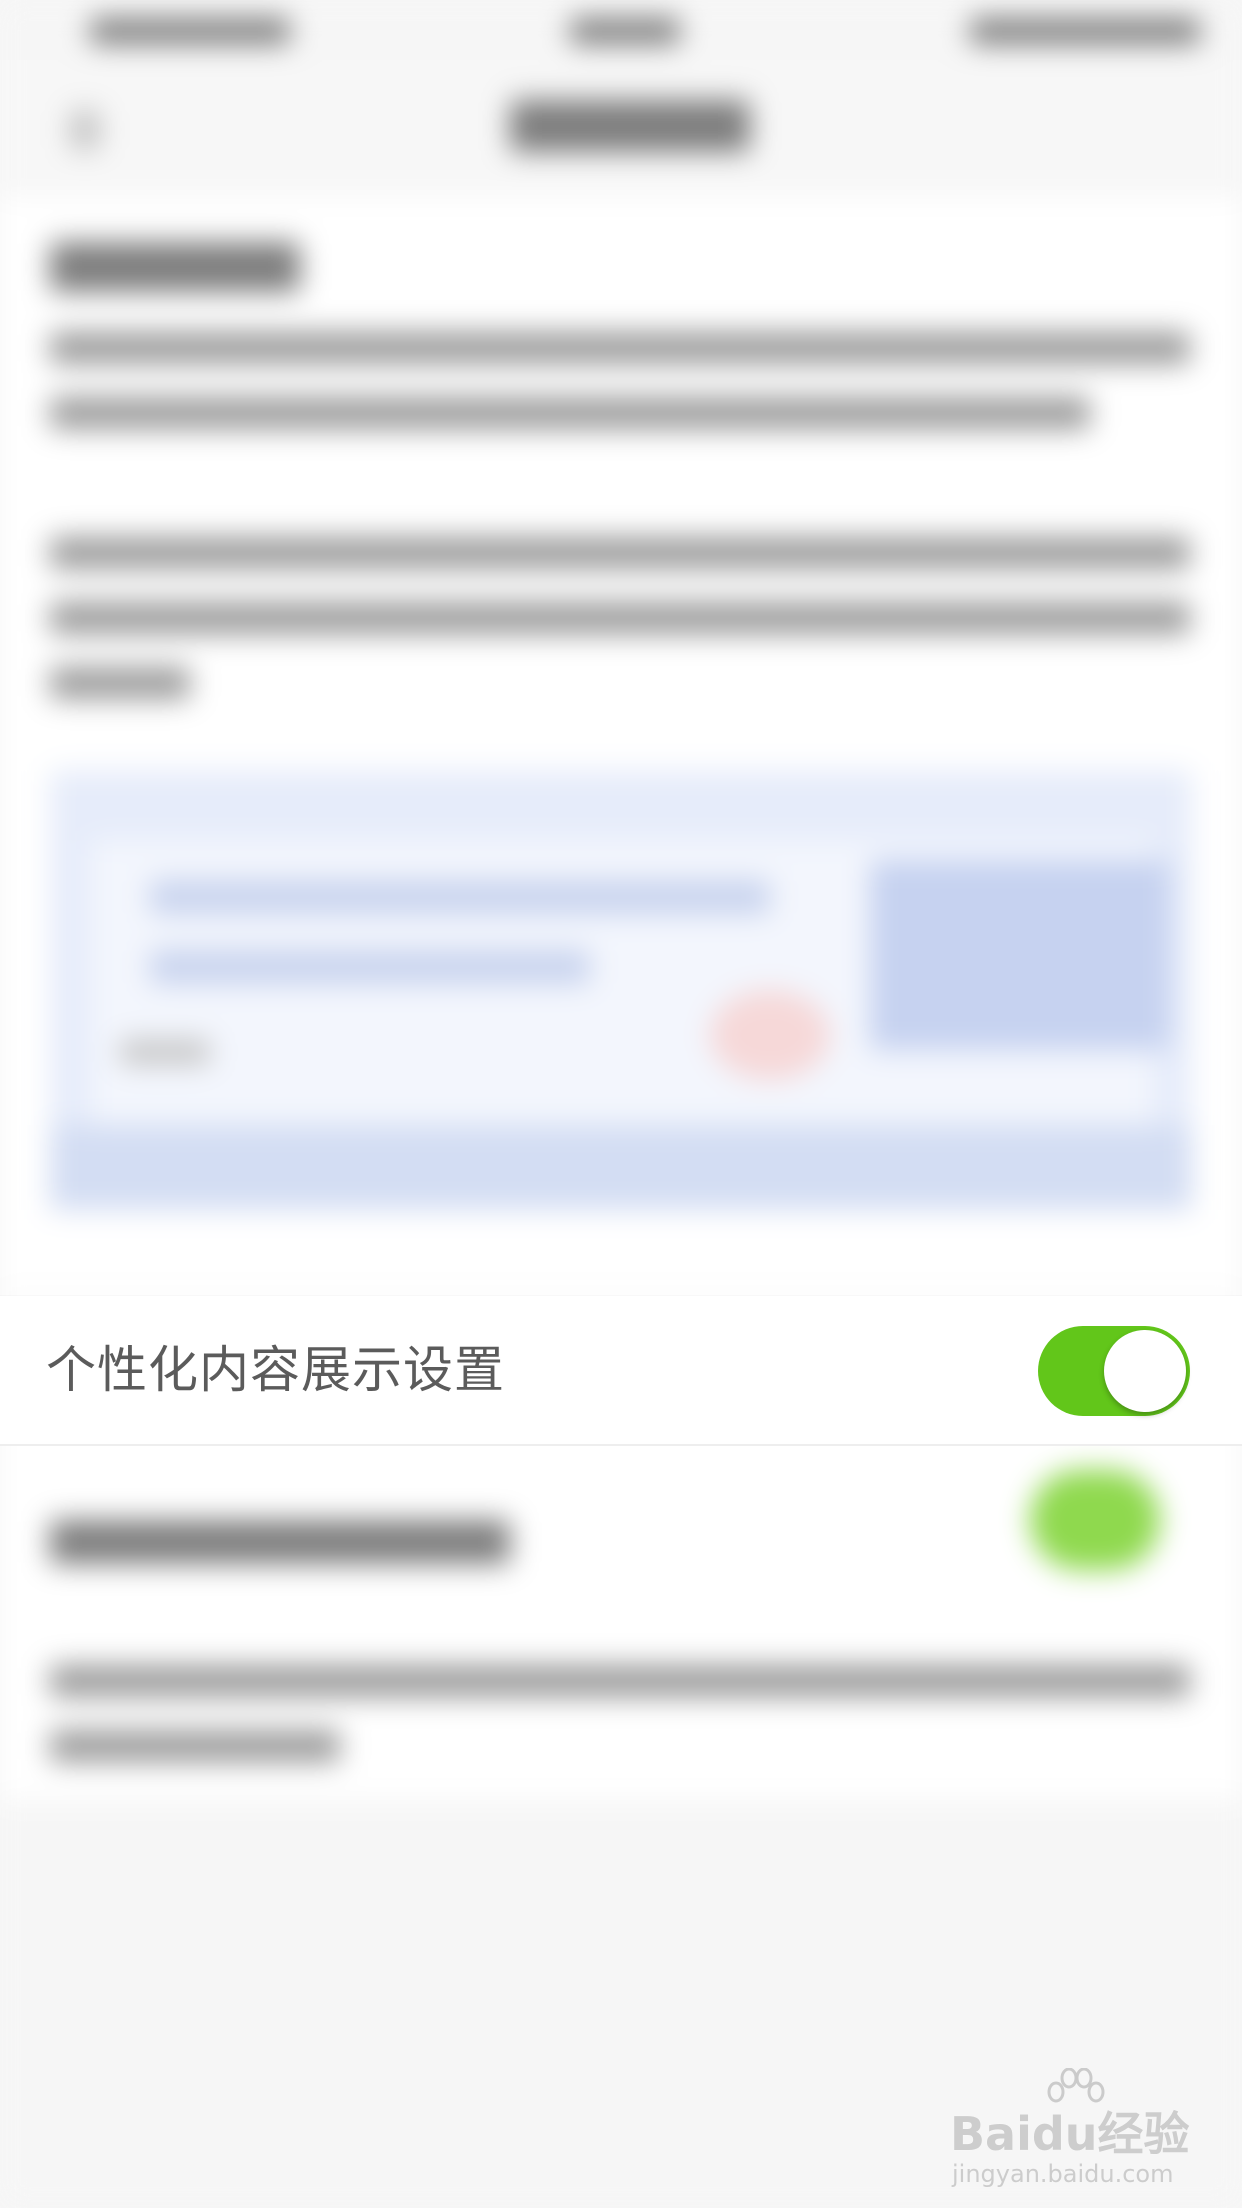 This screenshot has height=2208, width=1242. I want to click on toggle-knob, so click(1145, 1371).